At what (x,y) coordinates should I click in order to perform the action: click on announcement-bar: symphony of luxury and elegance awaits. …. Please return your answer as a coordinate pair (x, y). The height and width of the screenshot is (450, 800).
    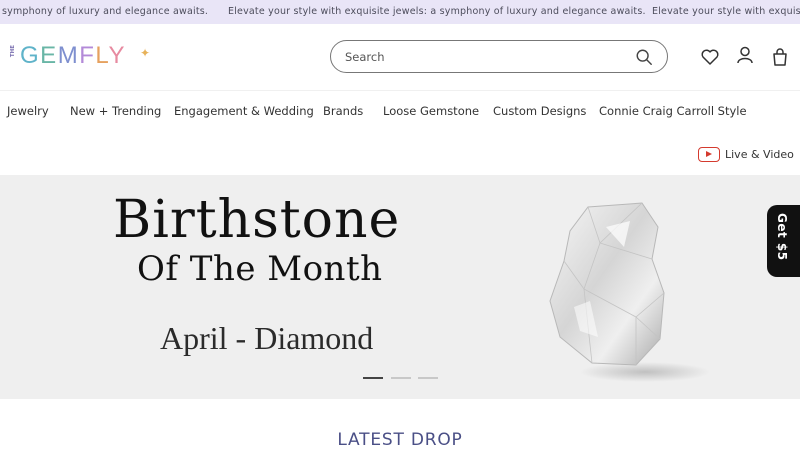
    Looking at the image, I should click on (400, 12).